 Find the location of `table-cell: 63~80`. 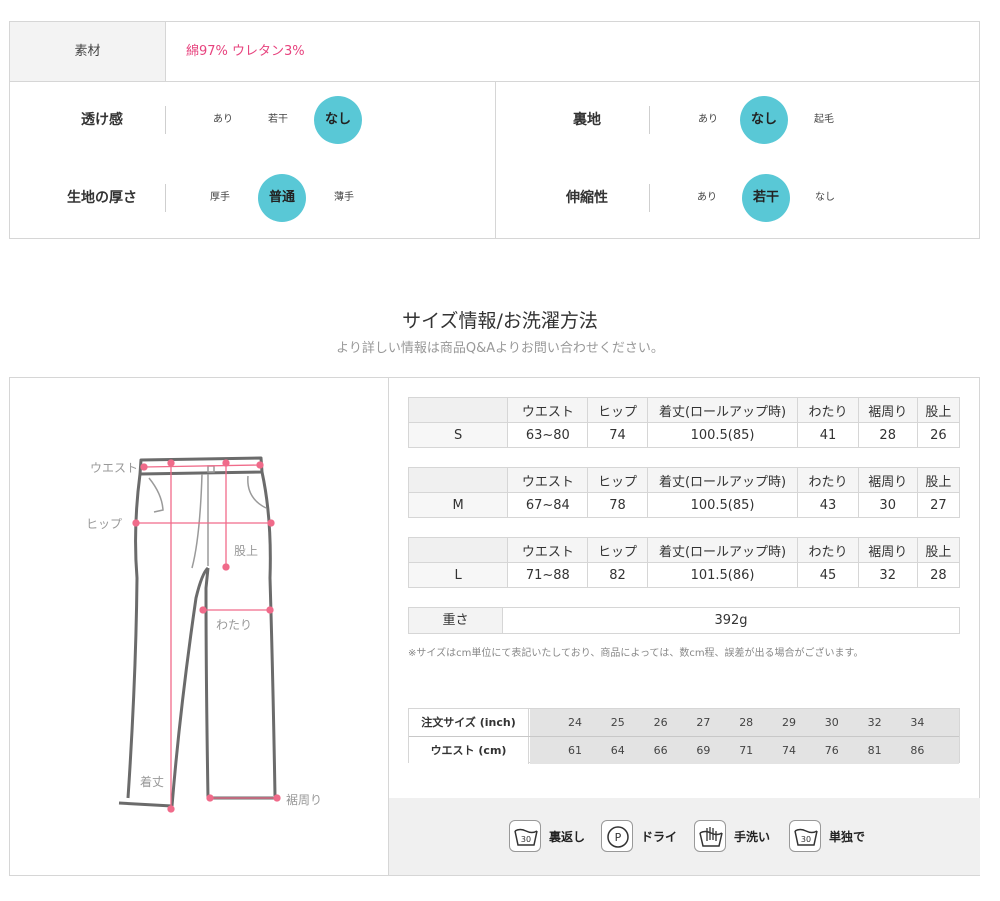

table-cell: 63~80 is located at coordinates (548, 435).